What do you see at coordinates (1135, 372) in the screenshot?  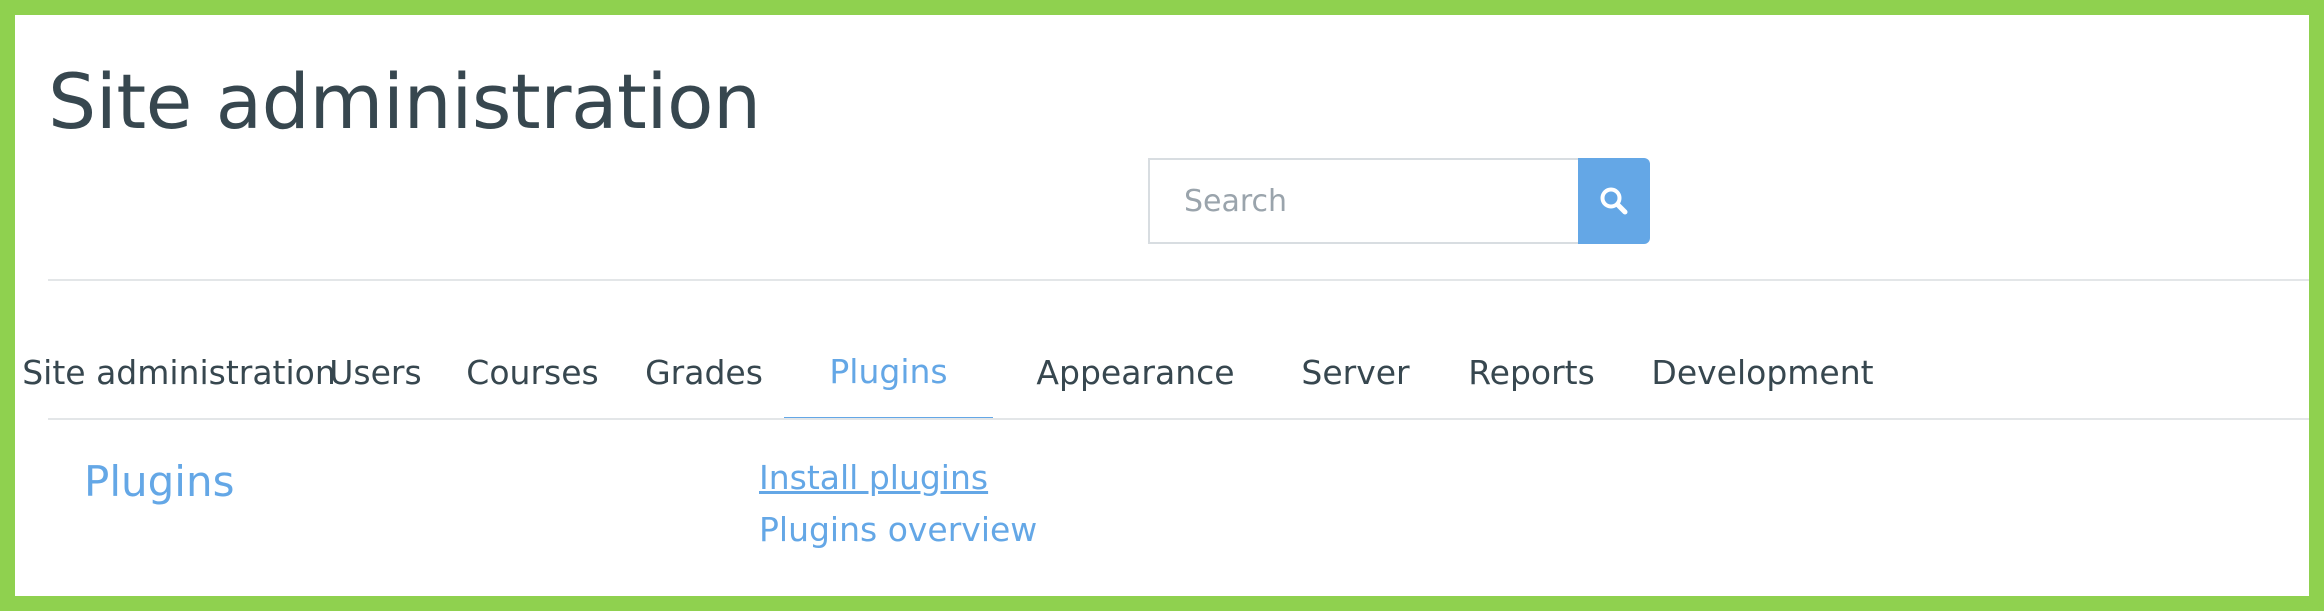 I see `tab-appearance: Appearance` at bounding box center [1135, 372].